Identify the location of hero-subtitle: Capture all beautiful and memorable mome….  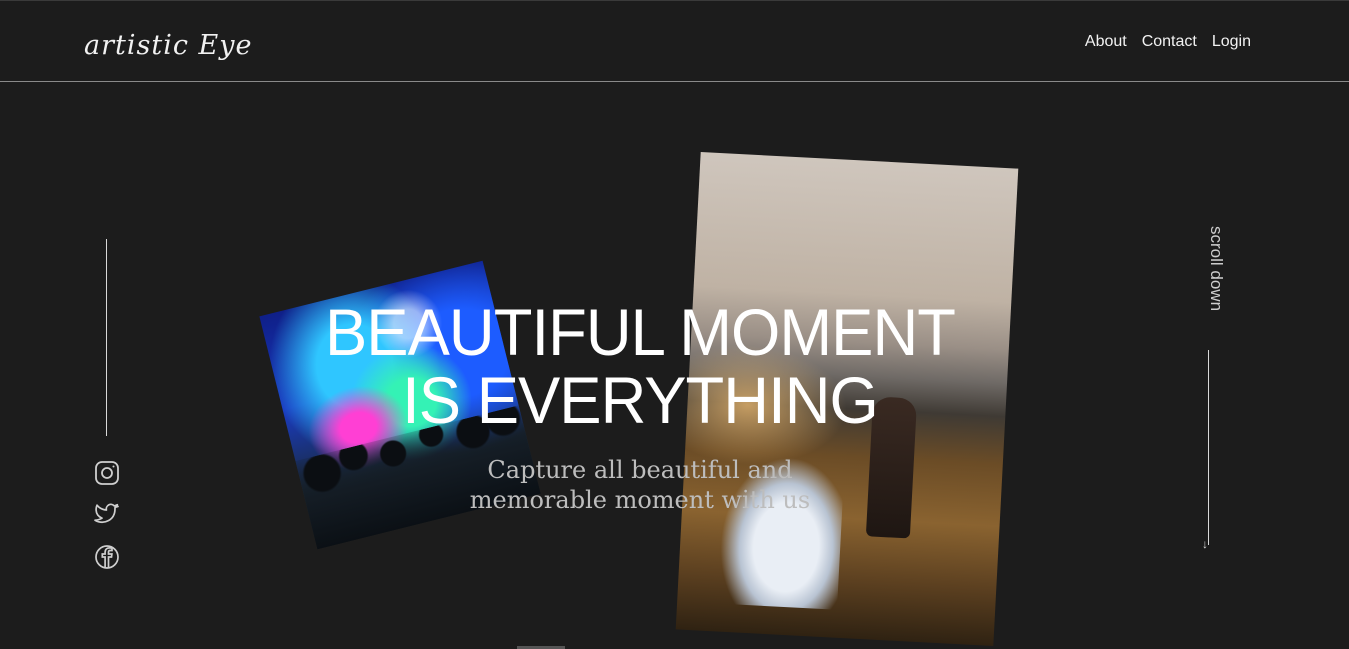
(640, 485).